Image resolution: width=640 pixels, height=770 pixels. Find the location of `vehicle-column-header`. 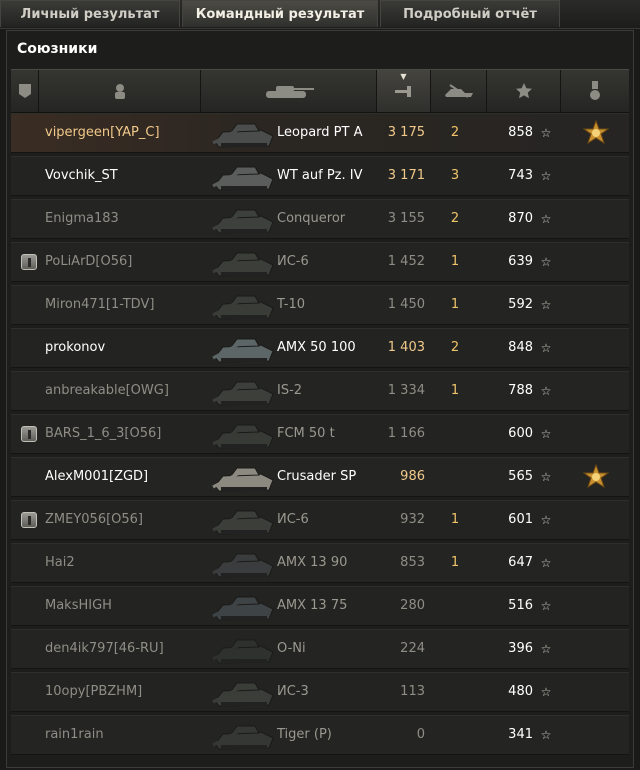

vehicle-column-header is located at coordinates (289, 91).